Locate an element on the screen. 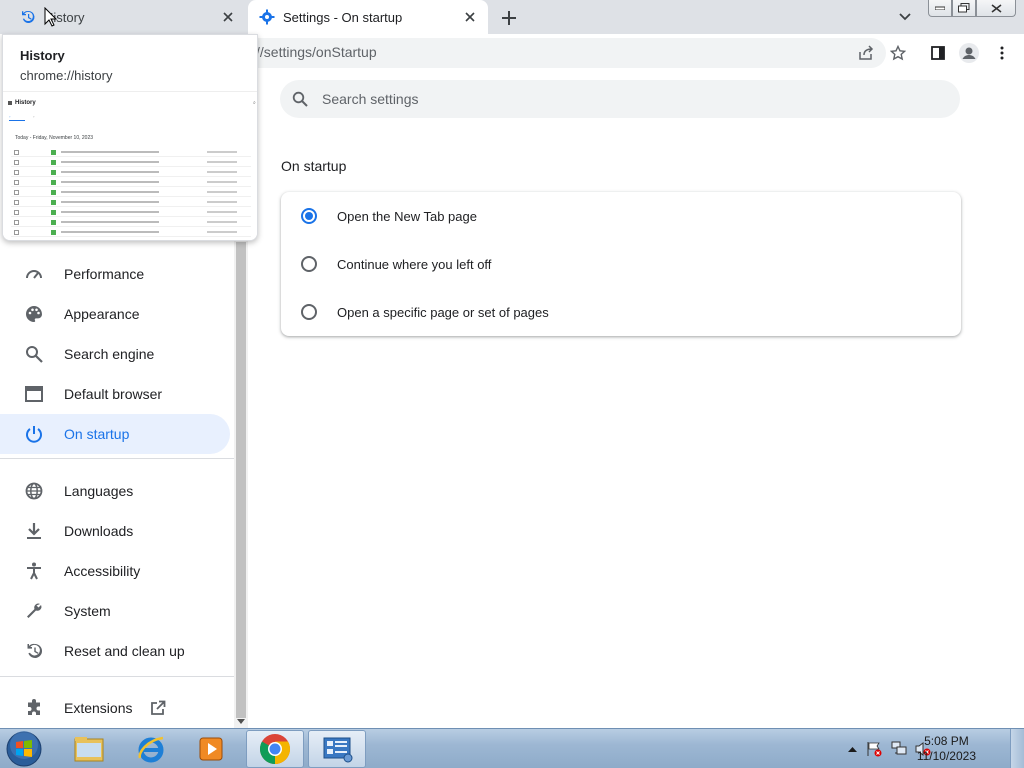 This screenshot has height=768, width=1024. sidebar-item-search-engine: Search engine is located at coordinates (115, 354).